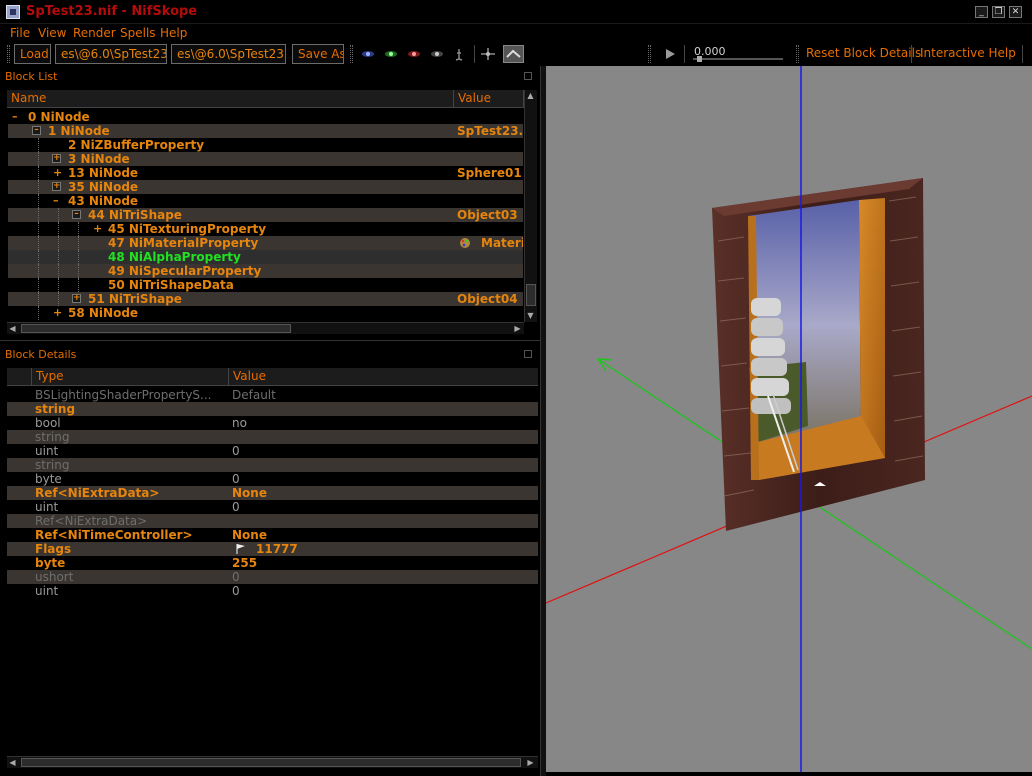  What do you see at coordinates (272, 535) in the screenshot?
I see `details-row: Ref<NiTimeController> None` at bounding box center [272, 535].